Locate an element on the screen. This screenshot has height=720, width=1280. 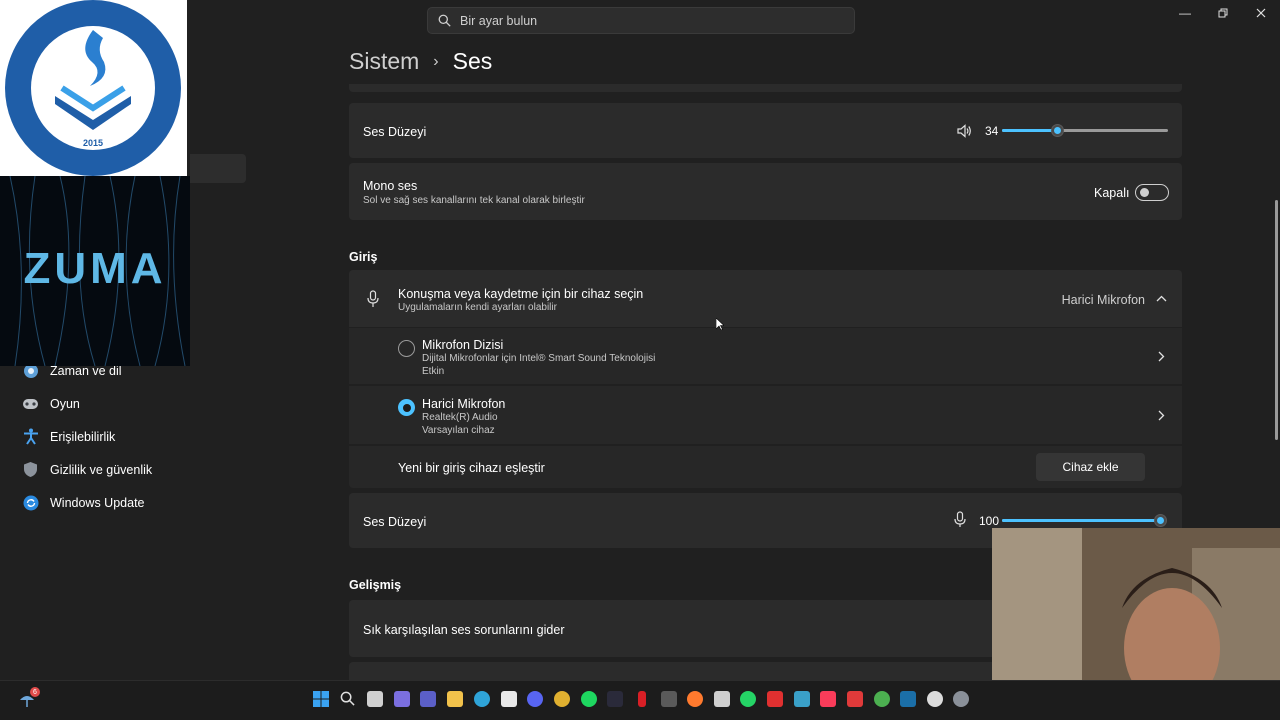
task-view-icon is located at coordinates (375, 699).